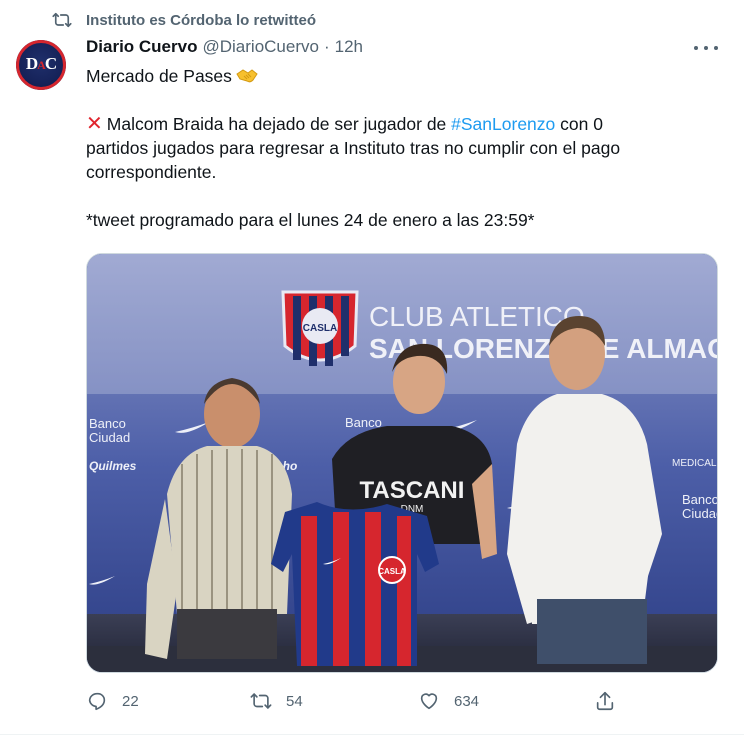  What do you see at coordinates (706, 48) in the screenshot?
I see `more-options-icon` at bounding box center [706, 48].